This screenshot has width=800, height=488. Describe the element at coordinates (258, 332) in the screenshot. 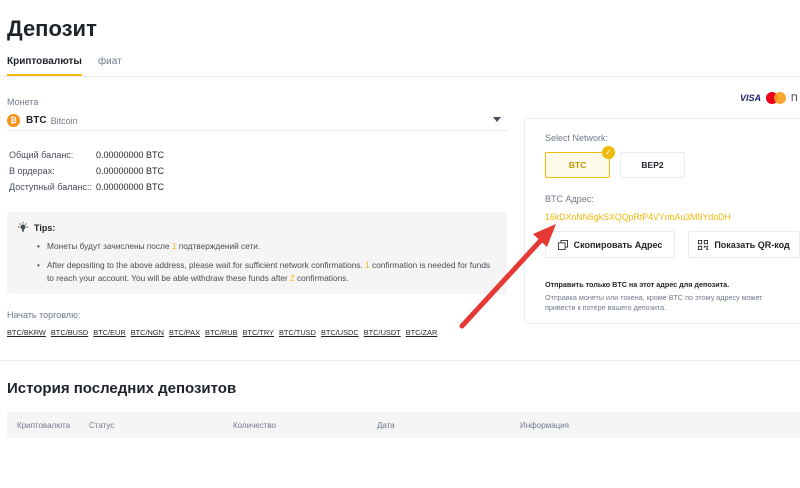

I see `pair-link: BTC/TRY` at that location.